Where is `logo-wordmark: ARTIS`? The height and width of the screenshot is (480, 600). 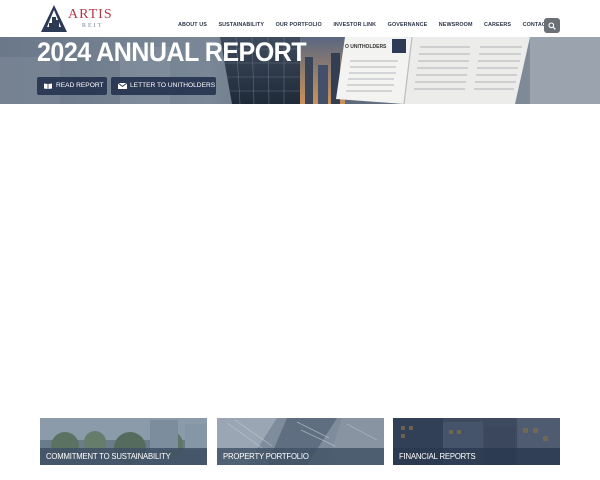
logo-wordmark: ARTIS is located at coordinates (90, 14).